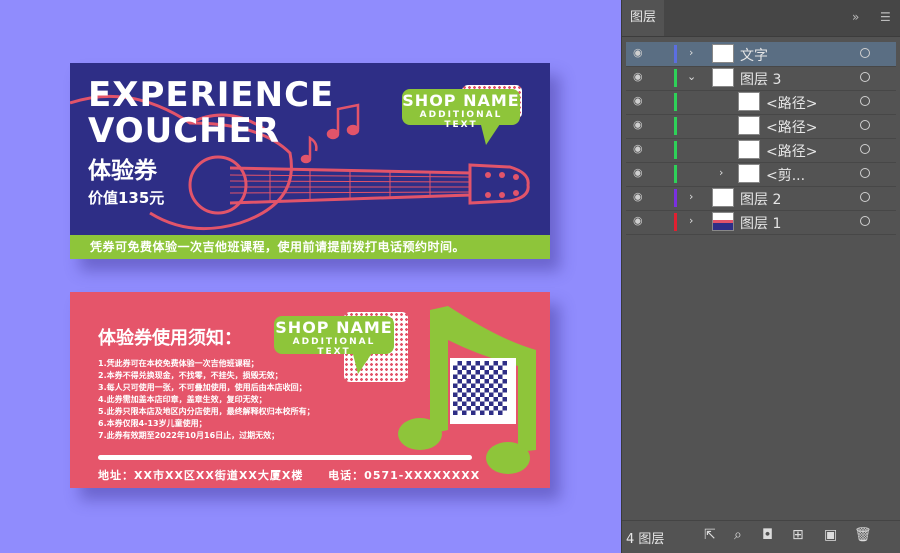 The height and width of the screenshot is (553, 900). What do you see at coordinates (182, 399) in the screenshot?
I see `rule-item: 4.此券需加盖本店印章，盖章生效，复印无效；` at bounding box center [182, 399].